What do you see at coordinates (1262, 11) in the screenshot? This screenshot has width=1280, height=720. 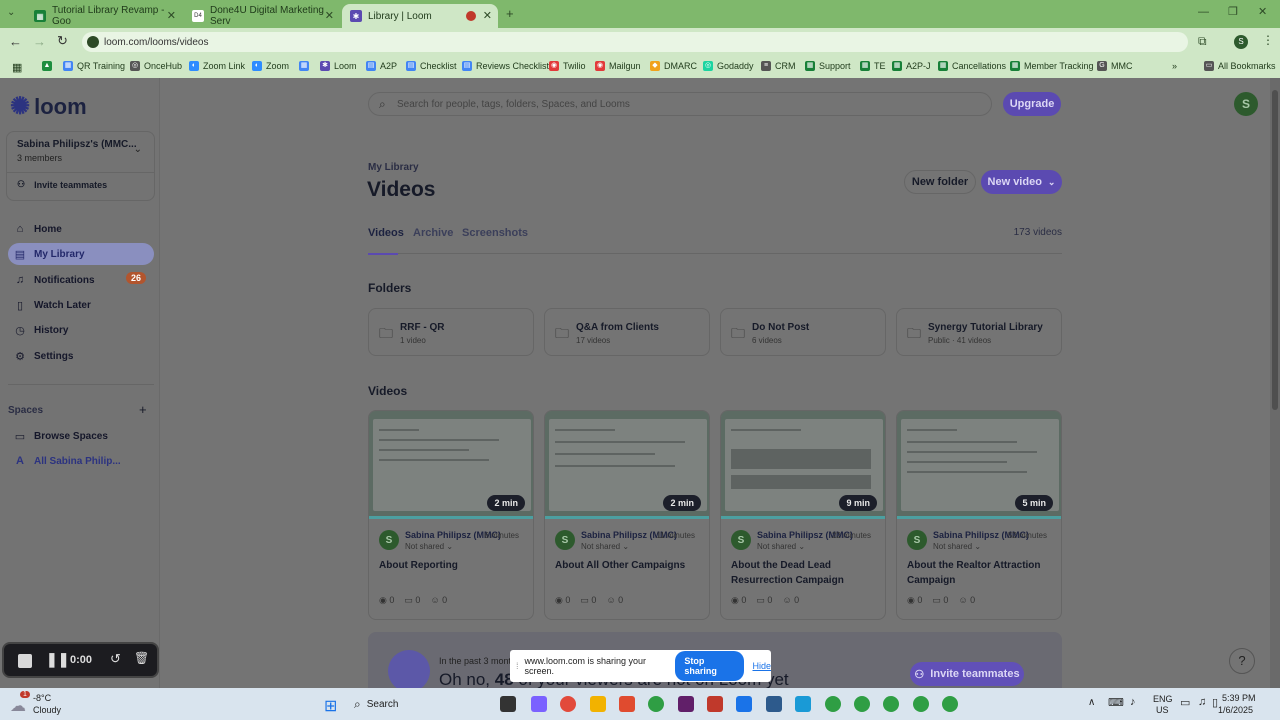 I see `close-window-icon: ✕` at bounding box center [1262, 11].